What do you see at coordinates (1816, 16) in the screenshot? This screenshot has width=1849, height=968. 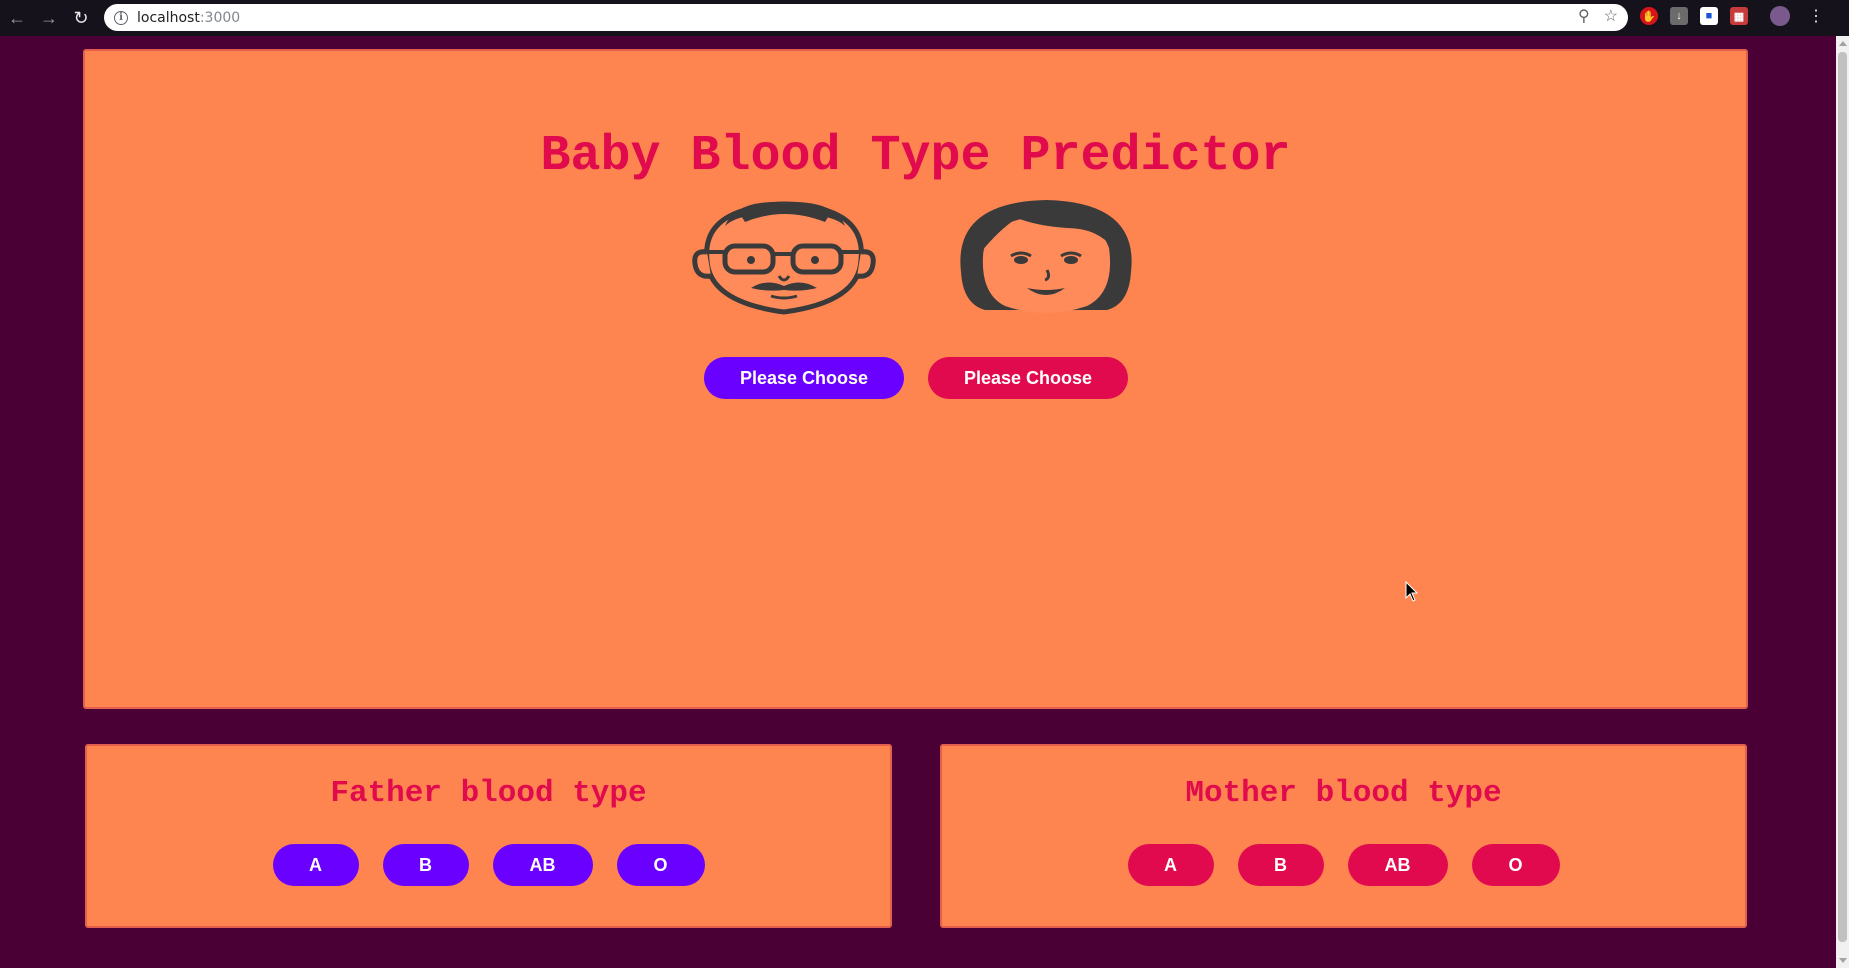 I see `browser-menu-icon: ⋮` at bounding box center [1816, 16].